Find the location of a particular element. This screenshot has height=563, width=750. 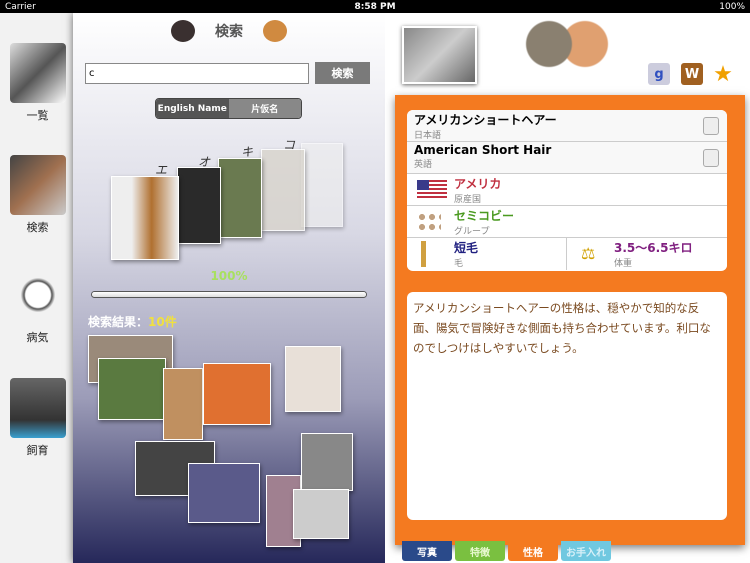

magnifier-icon is located at coordinates (37, 185).